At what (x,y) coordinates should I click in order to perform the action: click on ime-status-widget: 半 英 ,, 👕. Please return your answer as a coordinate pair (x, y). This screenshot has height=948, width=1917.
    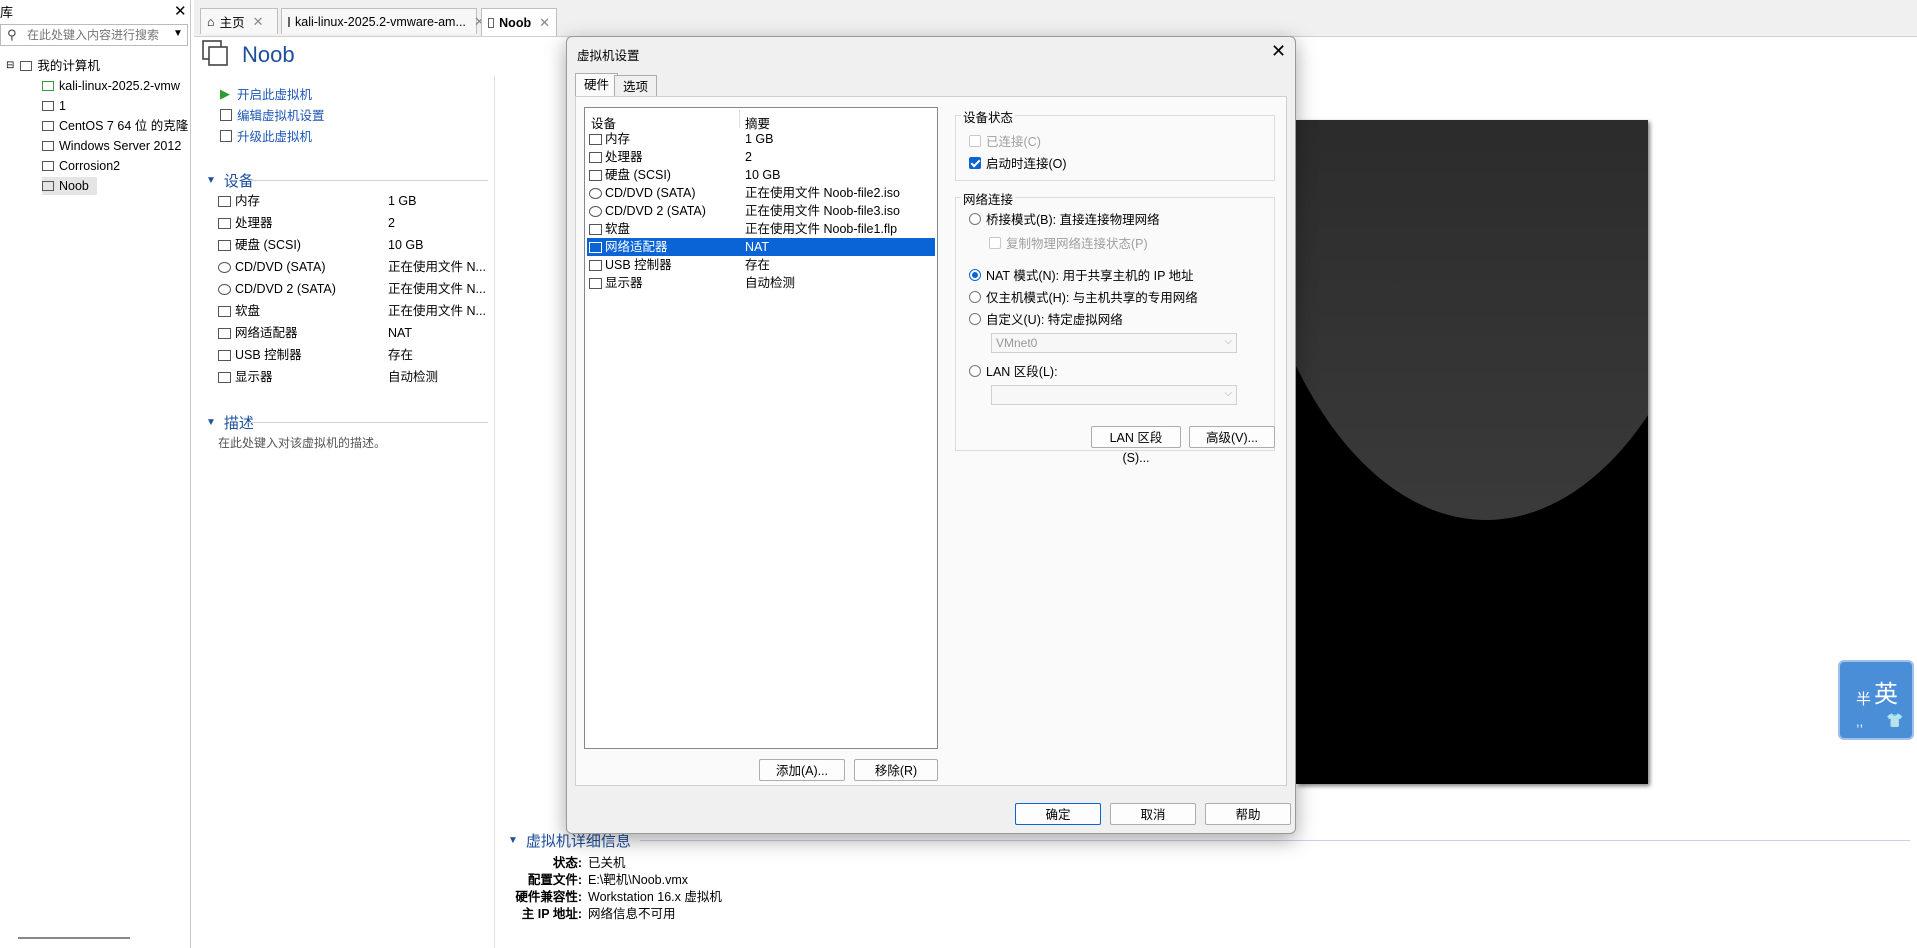
    Looking at the image, I should click on (1876, 700).